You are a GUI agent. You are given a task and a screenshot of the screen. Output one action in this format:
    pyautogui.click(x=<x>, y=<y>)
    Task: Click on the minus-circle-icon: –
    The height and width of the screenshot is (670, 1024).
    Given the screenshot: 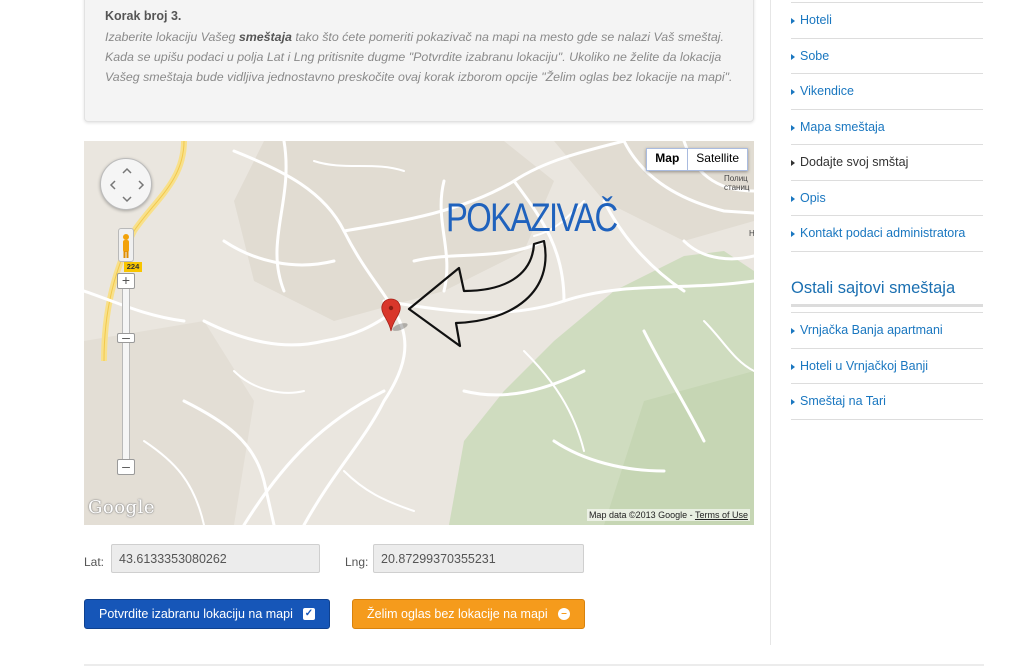 What is the action you would take?
    pyautogui.click(x=564, y=614)
    